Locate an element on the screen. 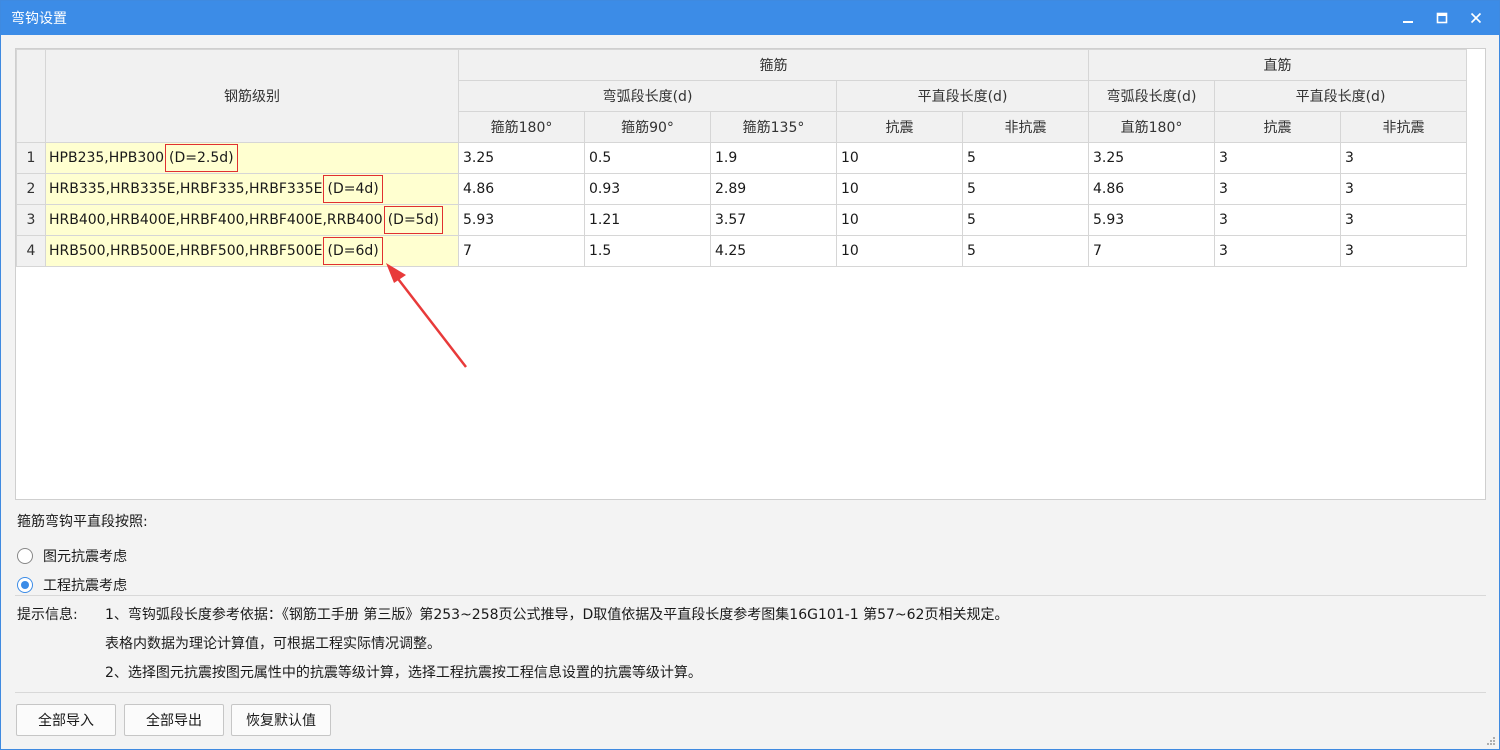  header-straight-flat: 平直段长度(d) is located at coordinates (1340, 96).